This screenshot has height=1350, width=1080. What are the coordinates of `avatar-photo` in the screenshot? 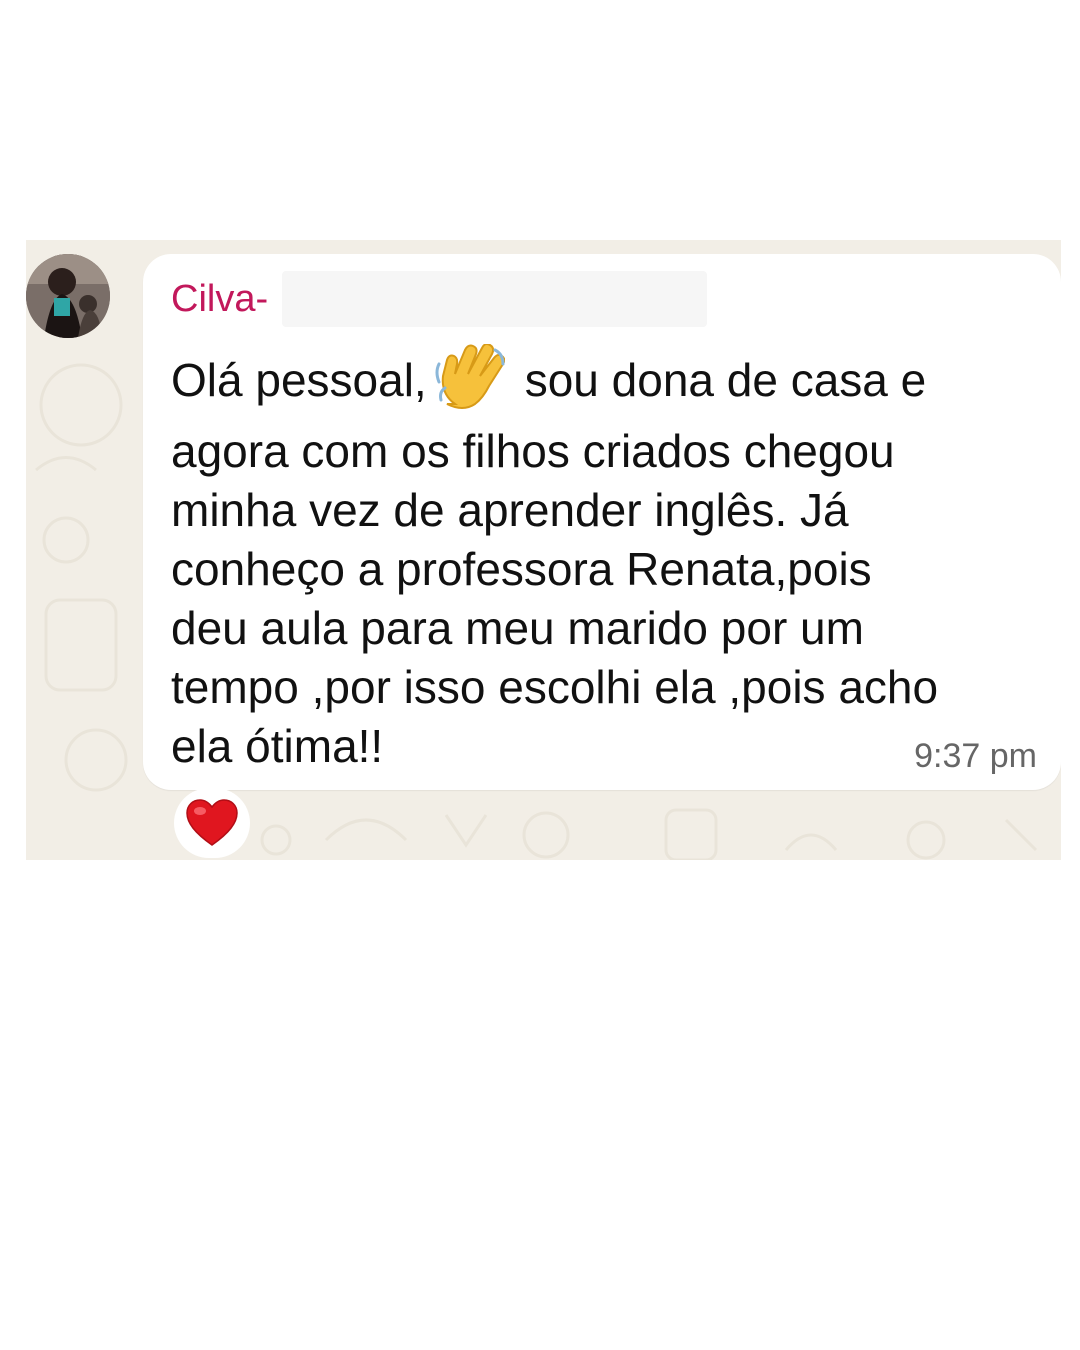 It's located at (68, 296).